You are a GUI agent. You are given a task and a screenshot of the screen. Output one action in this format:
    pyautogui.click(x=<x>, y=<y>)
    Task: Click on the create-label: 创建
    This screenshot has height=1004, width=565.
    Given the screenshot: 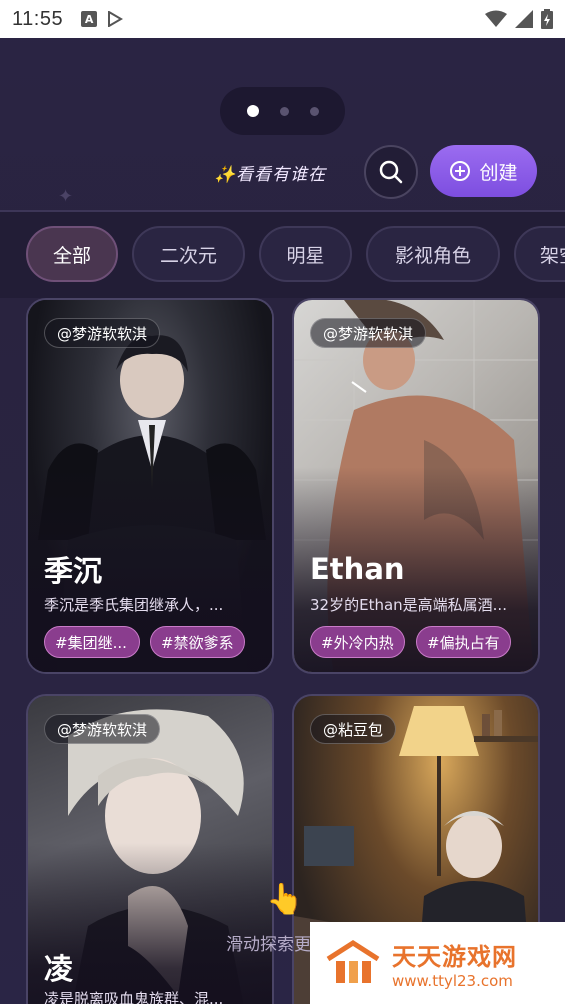 What is the action you would take?
    pyautogui.click(x=498, y=172)
    